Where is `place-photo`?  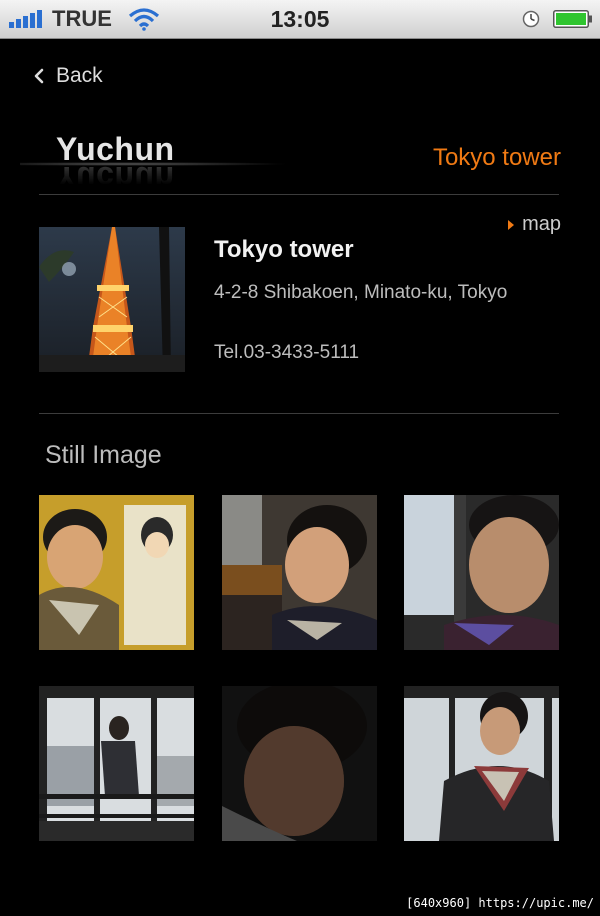
place-photo is located at coordinates (112, 299).